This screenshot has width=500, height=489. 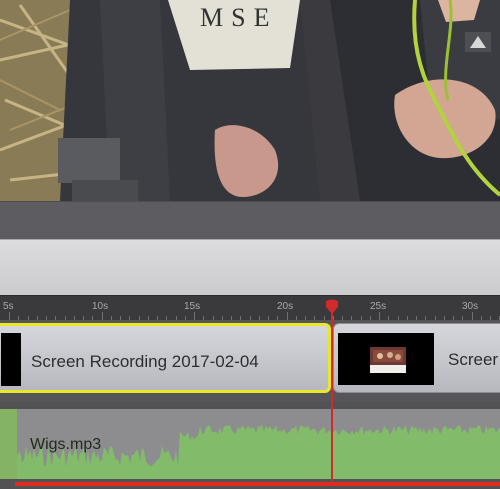 I want to click on audio-volume-line, so click(x=257, y=484).